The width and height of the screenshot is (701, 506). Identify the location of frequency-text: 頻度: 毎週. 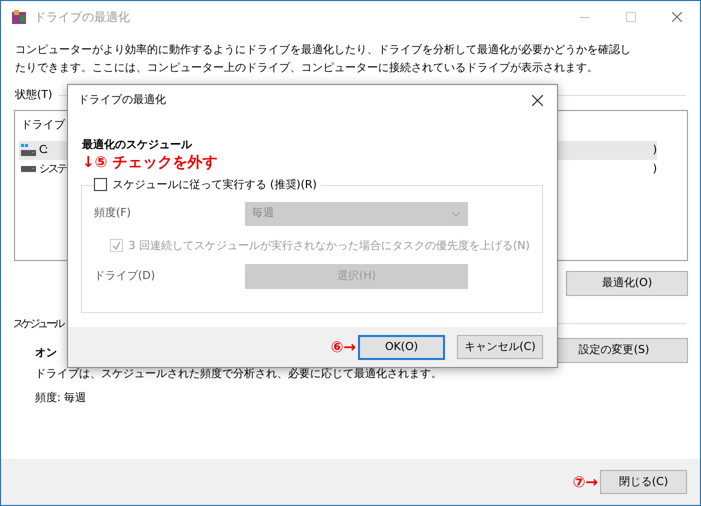
(61, 398).